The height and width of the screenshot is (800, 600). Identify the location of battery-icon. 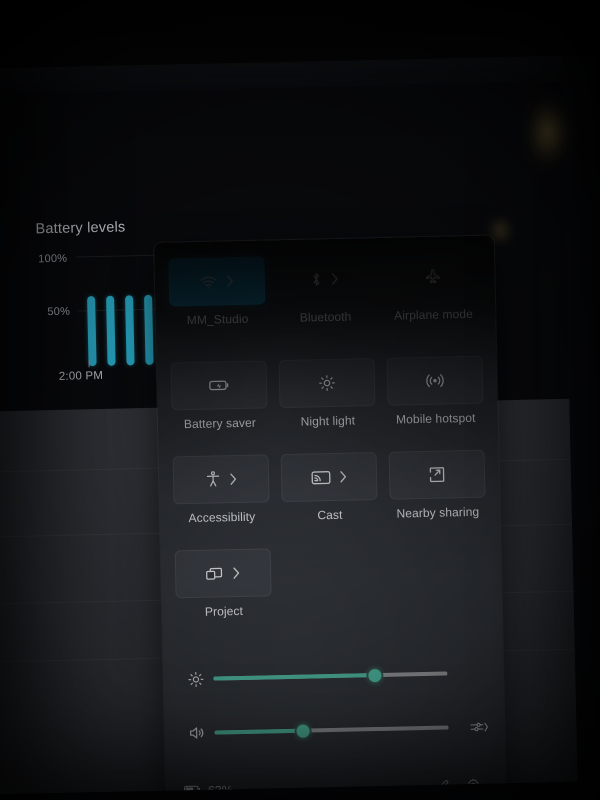
(192, 789).